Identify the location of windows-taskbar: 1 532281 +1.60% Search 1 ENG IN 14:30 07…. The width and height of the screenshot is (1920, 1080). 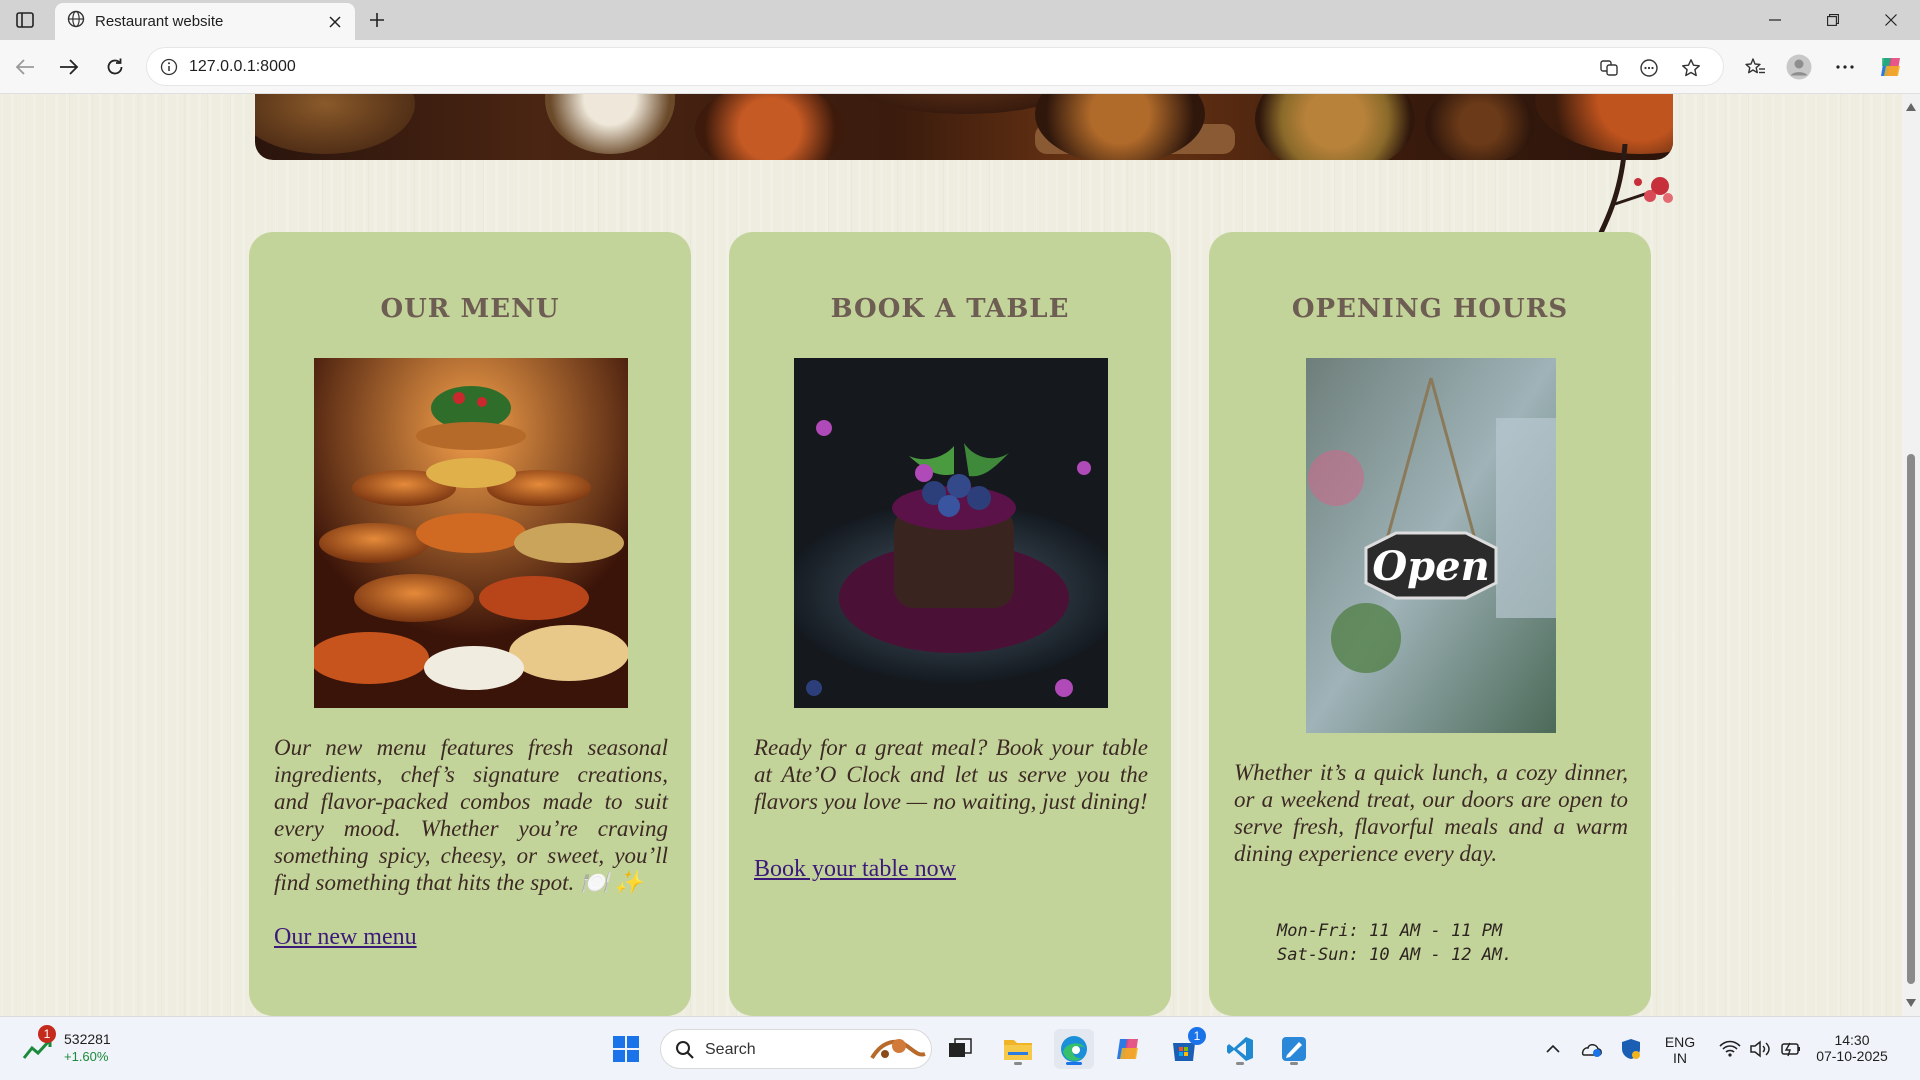
(960, 1048).